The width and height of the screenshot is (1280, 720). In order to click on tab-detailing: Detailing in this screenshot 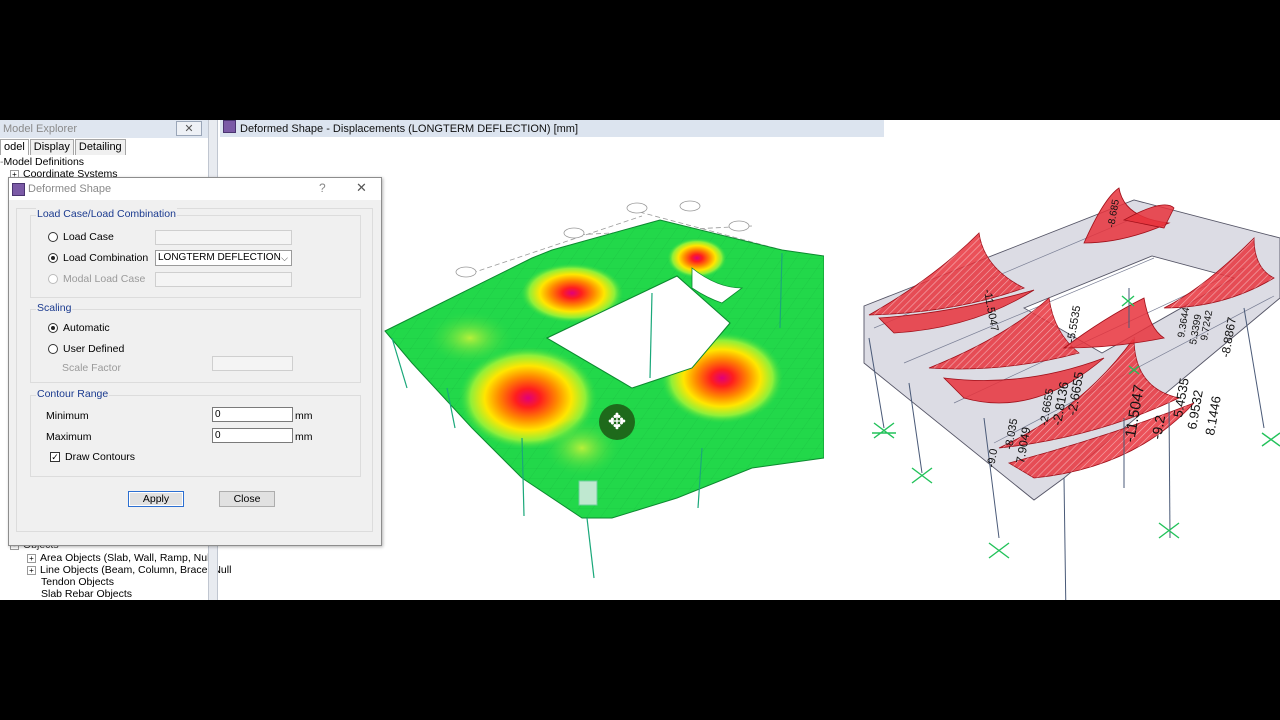, I will do `click(100, 147)`.